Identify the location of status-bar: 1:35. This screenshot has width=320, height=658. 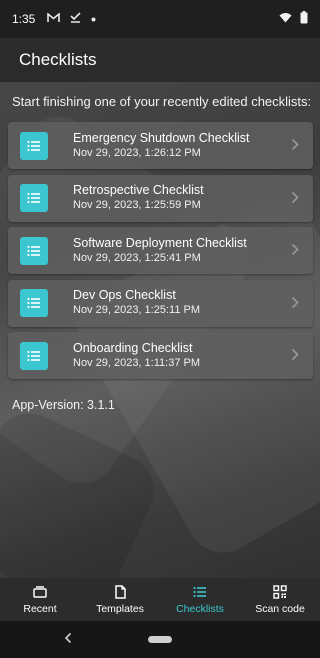
(160, 19).